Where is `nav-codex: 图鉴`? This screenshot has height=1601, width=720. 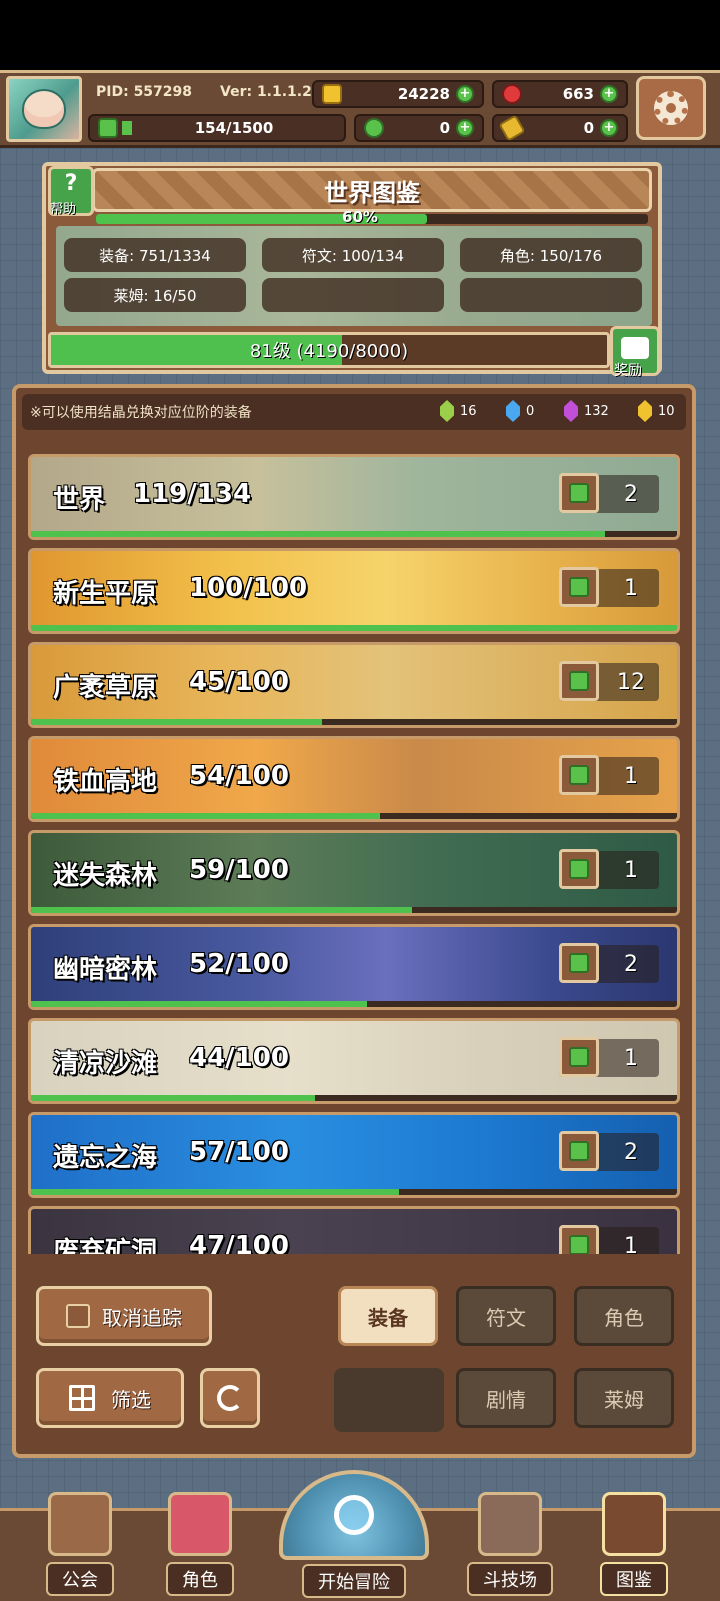
nav-codex: 图鉴 is located at coordinates (634, 1534).